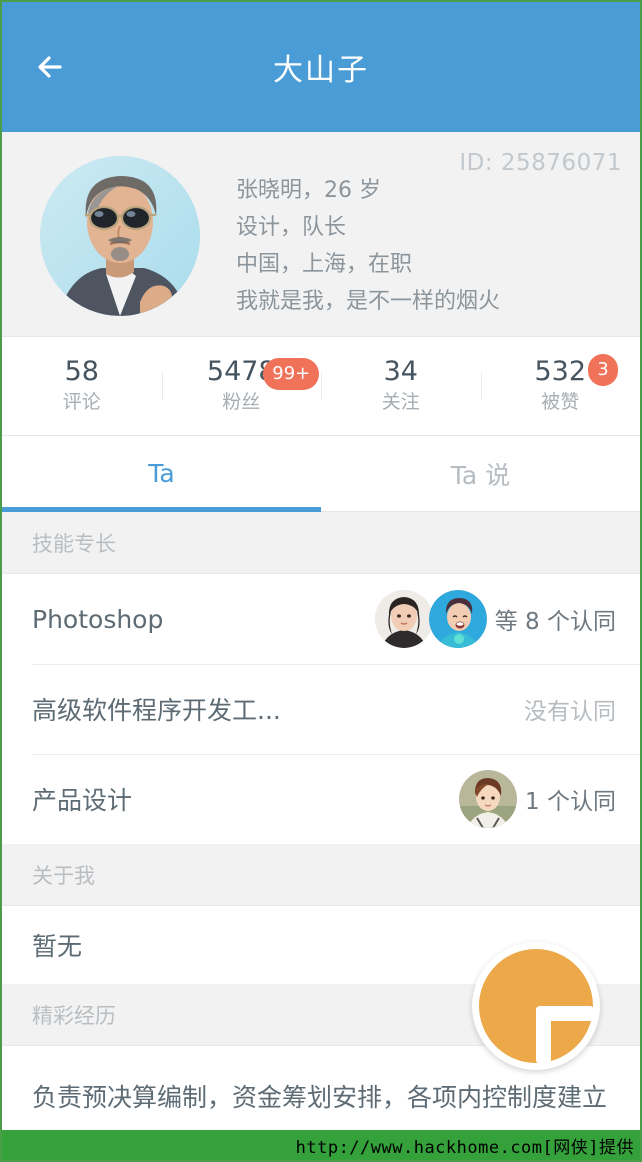 This screenshot has height=1162, width=642. What do you see at coordinates (536, 1006) in the screenshot?
I see `add-button` at bounding box center [536, 1006].